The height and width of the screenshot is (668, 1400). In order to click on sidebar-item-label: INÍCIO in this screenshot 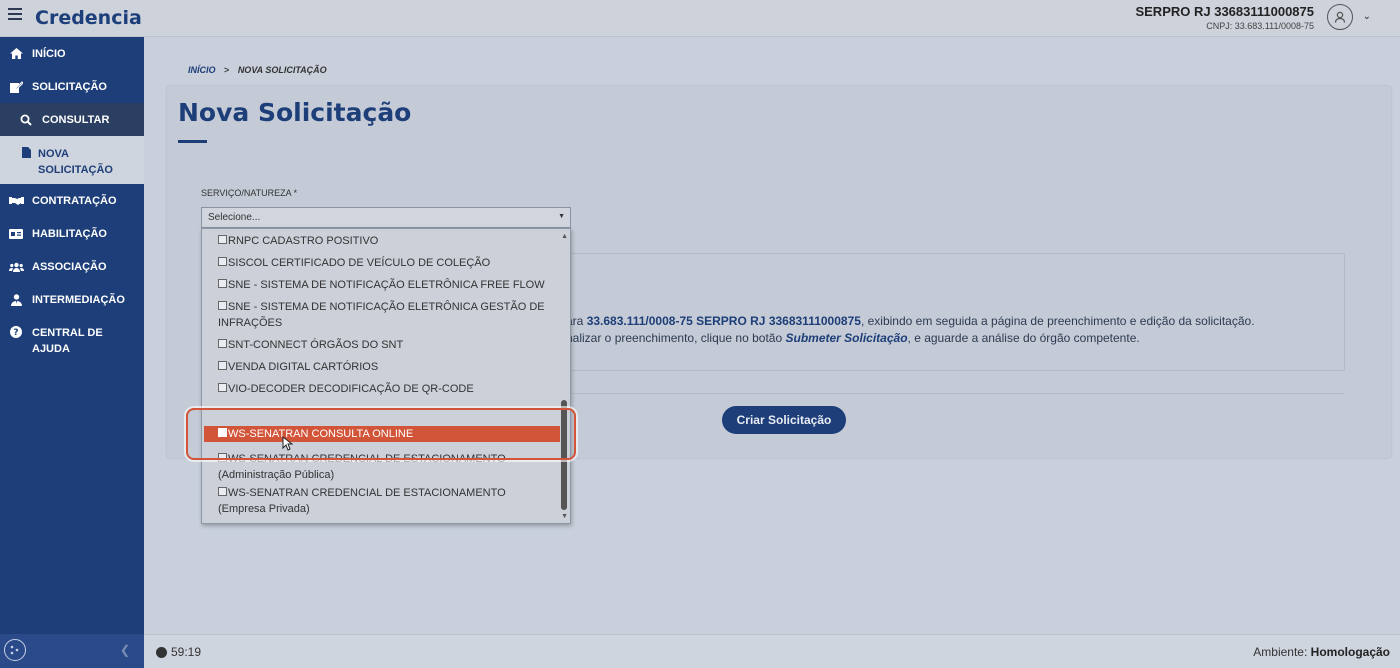, I will do `click(49, 53)`.